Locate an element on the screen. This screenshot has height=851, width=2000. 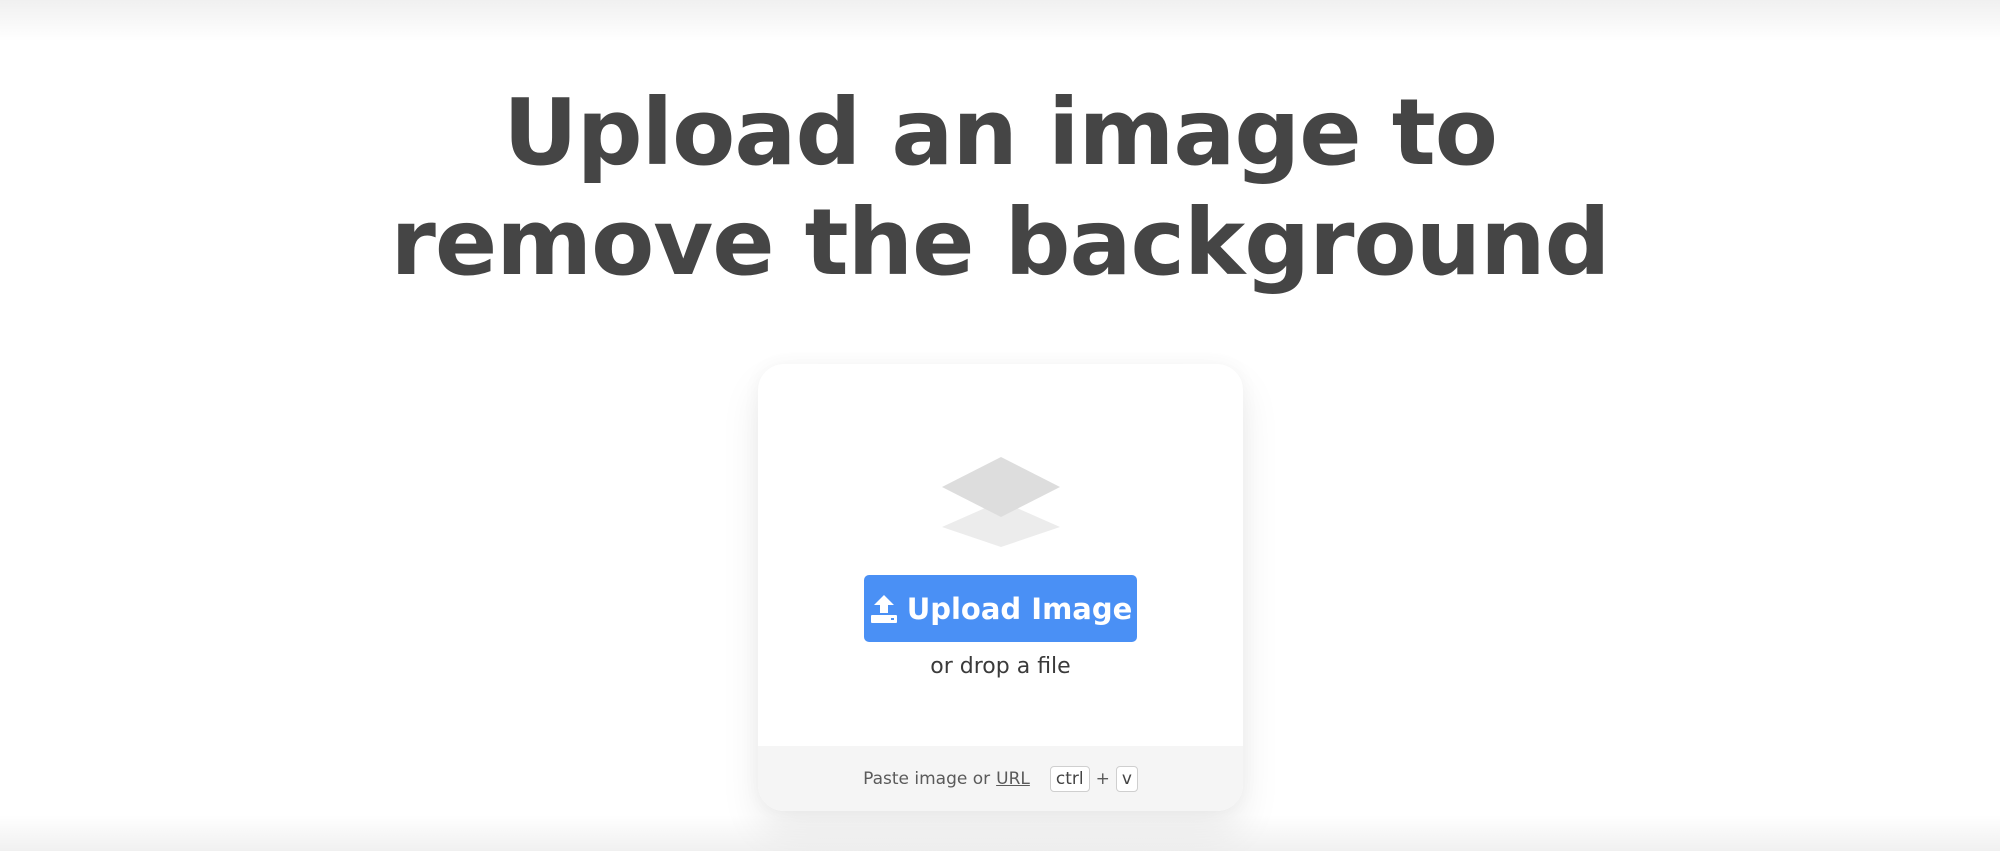
v-key: v is located at coordinates (1126, 778).